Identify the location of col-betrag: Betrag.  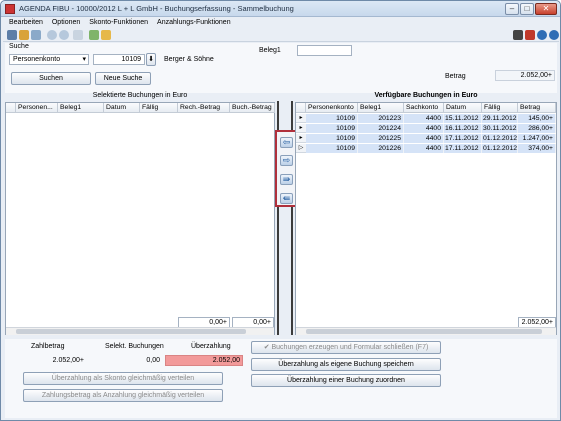
(537, 108).